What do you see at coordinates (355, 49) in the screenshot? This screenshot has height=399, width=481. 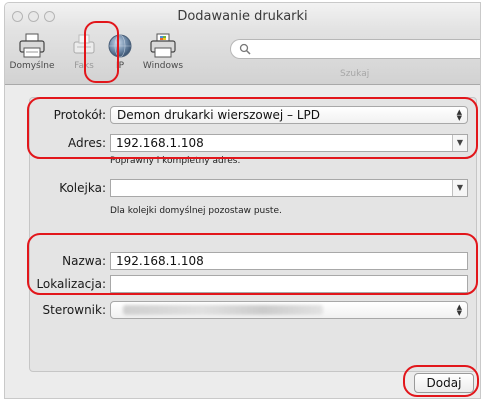 I see `search-input` at bounding box center [355, 49].